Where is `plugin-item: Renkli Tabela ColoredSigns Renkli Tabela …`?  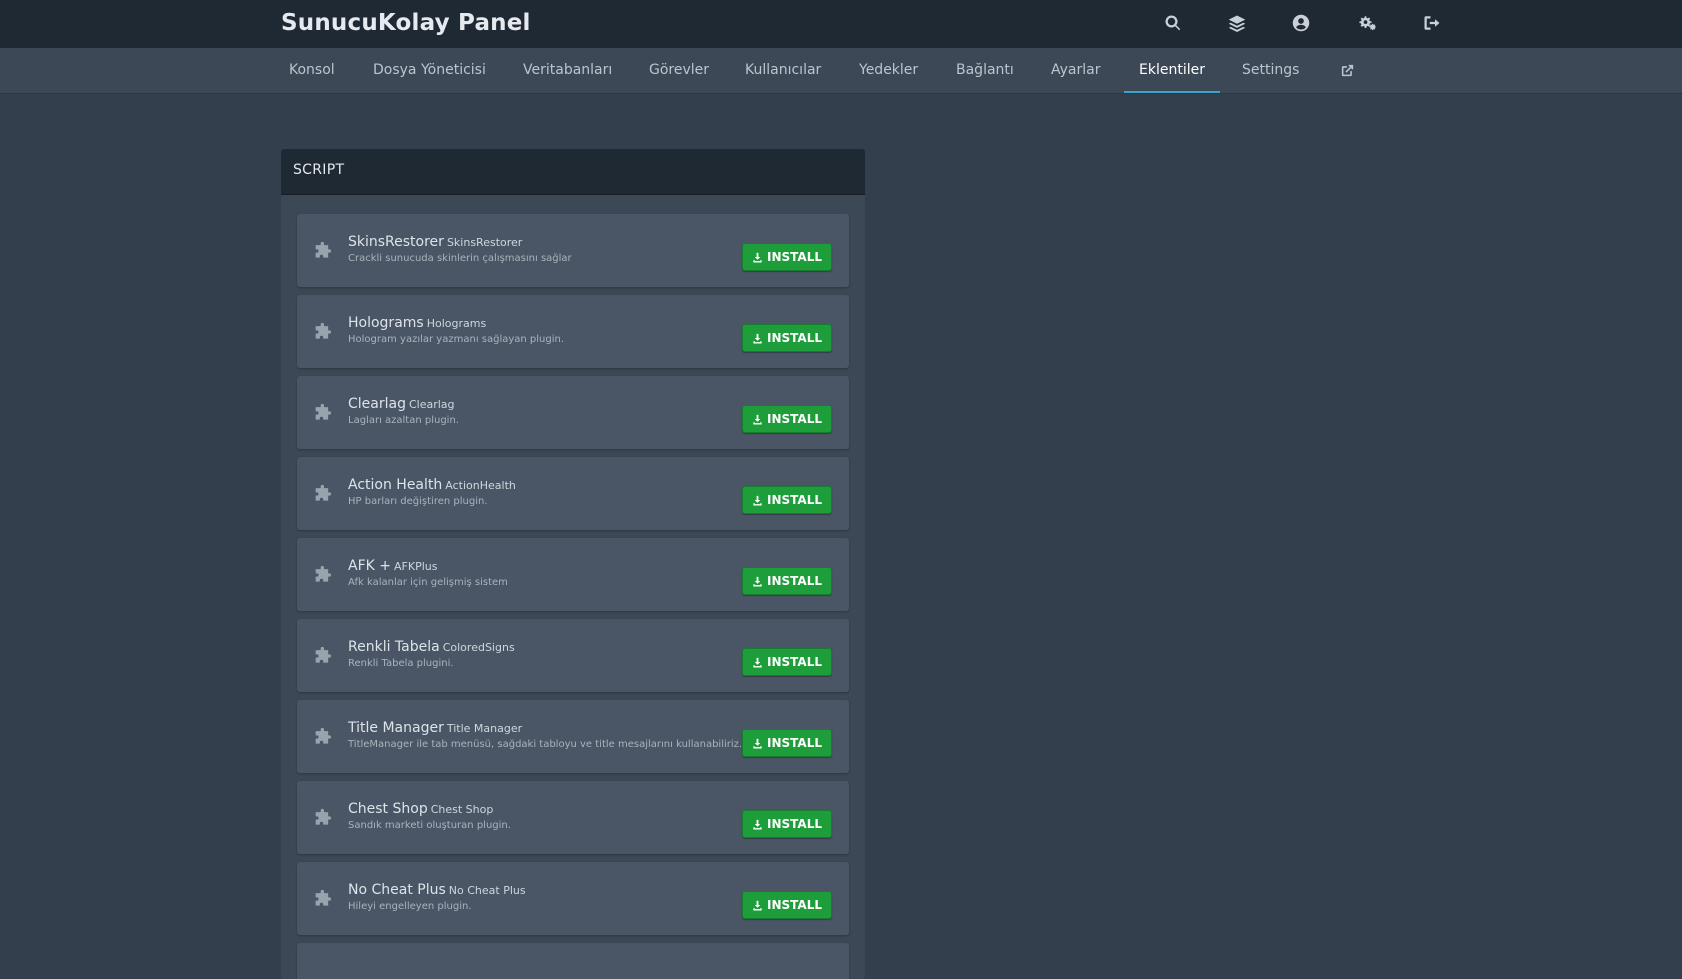 plugin-item: Renkli Tabela ColoredSigns Renkli Tabela … is located at coordinates (573, 655).